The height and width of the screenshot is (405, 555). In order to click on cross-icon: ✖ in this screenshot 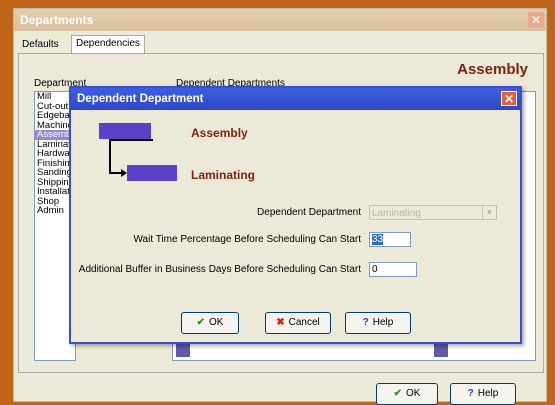, I will do `click(280, 322)`.